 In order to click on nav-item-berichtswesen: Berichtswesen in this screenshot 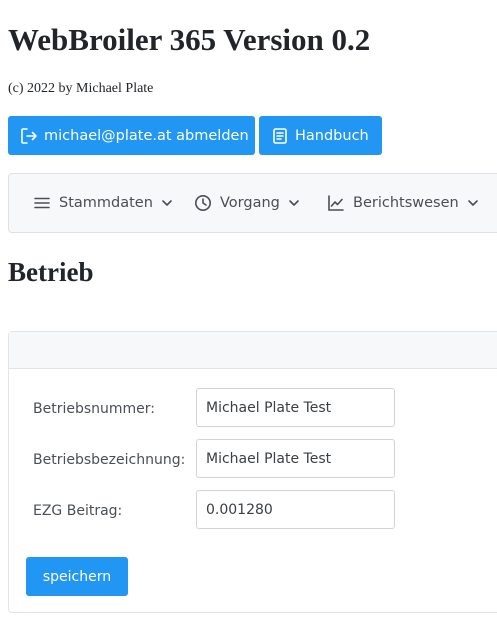, I will do `click(403, 203)`.